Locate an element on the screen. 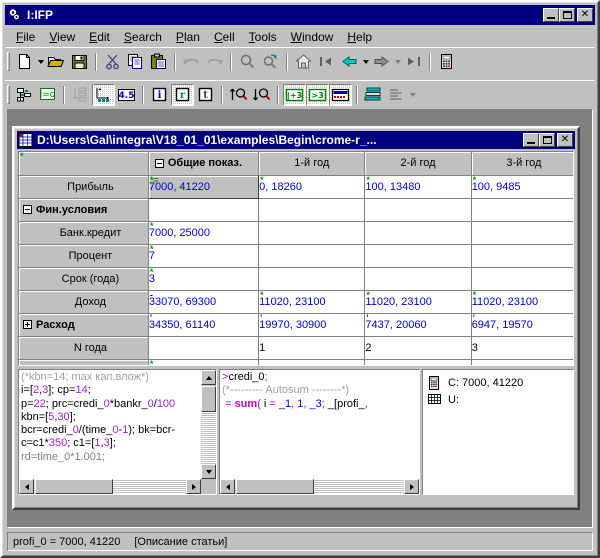  align-dropdown is located at coordinates (412, 95).